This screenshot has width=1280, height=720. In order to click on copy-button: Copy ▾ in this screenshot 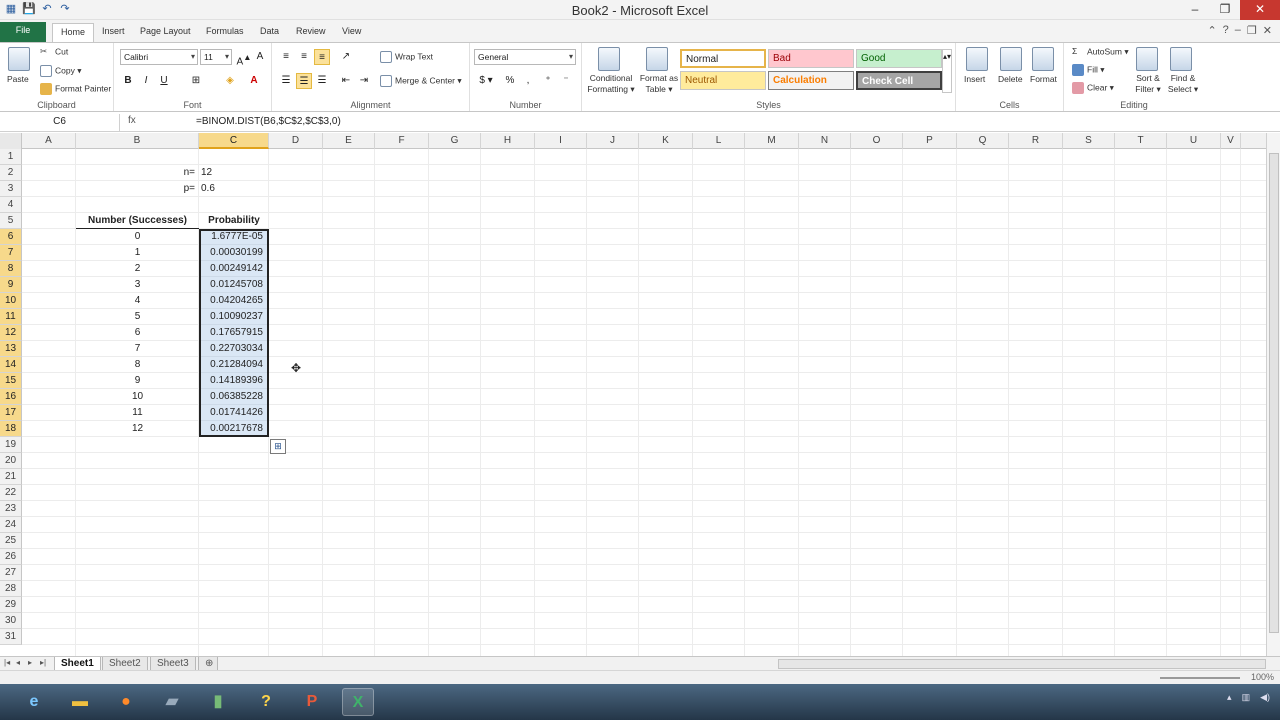, I will do `click(60, 71)`.